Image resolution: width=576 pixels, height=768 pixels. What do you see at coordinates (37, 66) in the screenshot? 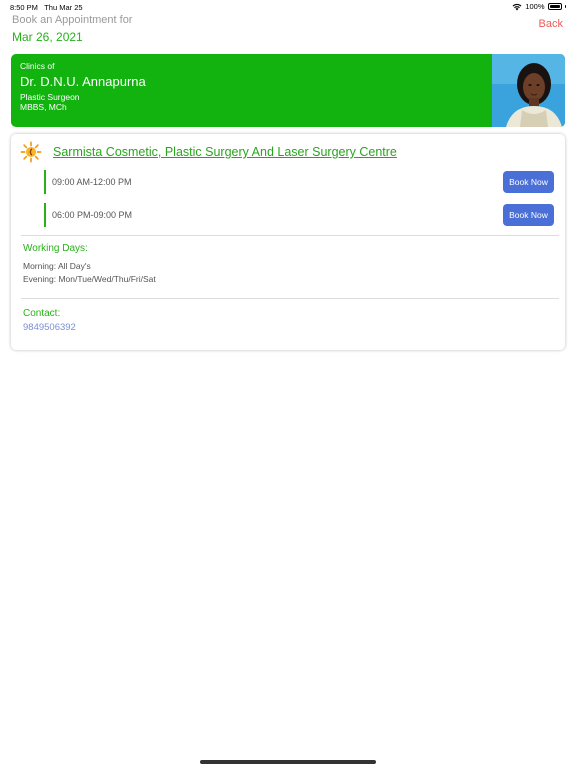
I see `clinics-of-caption: Clinics of` at bounding box center [37, 66].